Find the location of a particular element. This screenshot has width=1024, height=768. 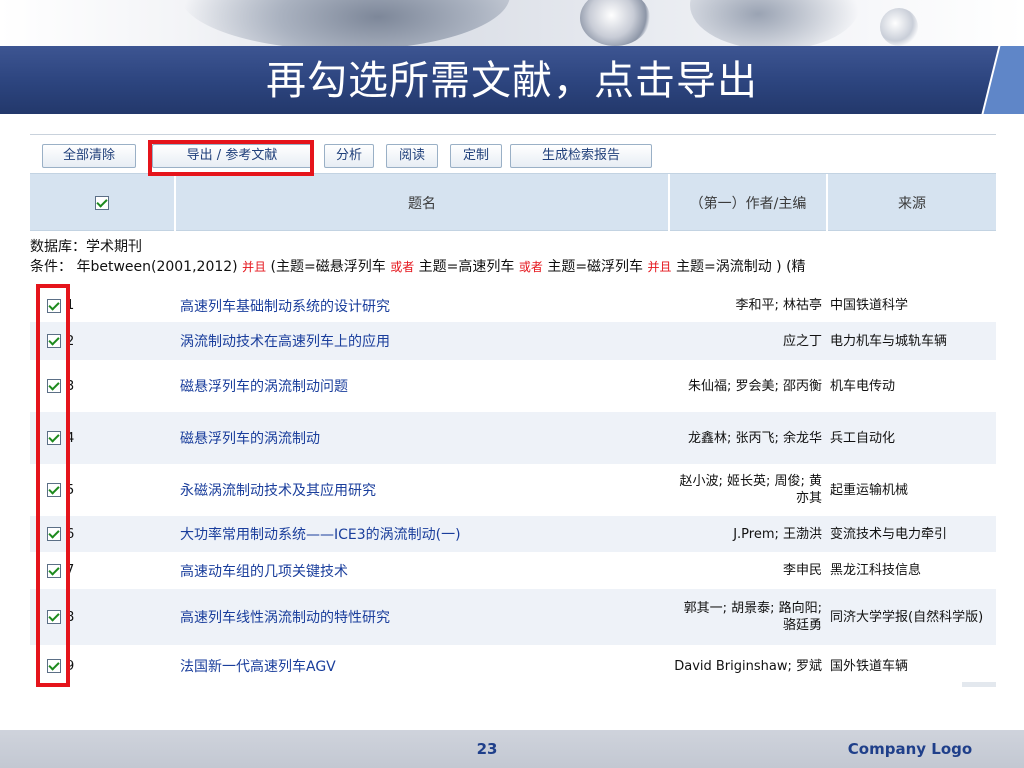

scrollbar is located at coordinates (979, 684).